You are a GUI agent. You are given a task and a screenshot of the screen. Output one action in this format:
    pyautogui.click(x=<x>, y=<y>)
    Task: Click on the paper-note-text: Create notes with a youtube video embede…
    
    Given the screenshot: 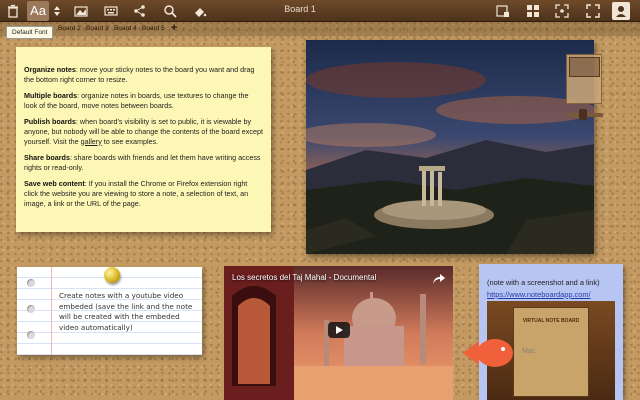 What is the action you would take?
    pyautogui.click(x=126, y=311)
    